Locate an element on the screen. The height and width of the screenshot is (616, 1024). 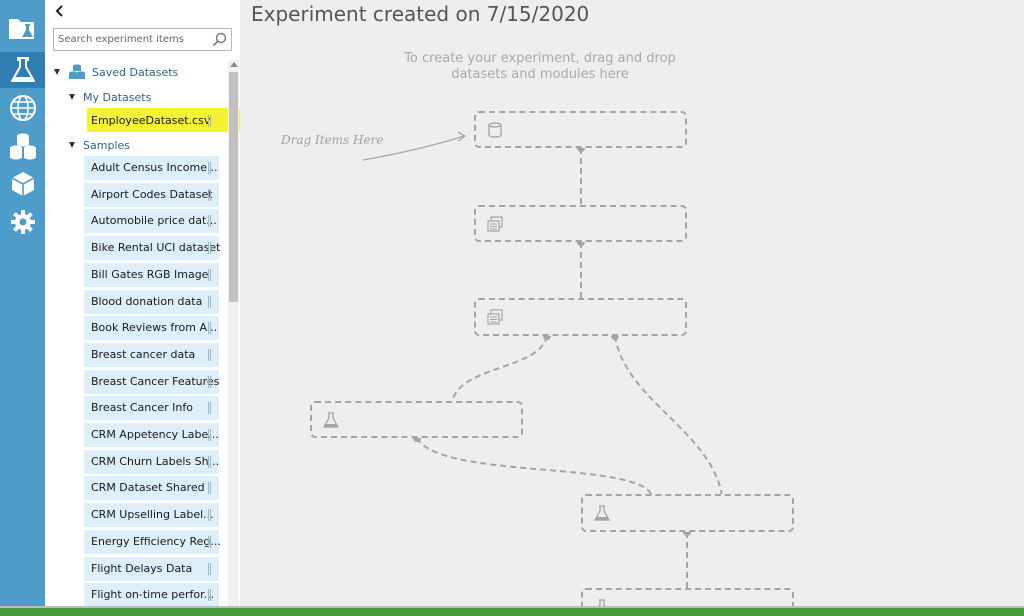
placeholder-dataset-node is located at coordinates (580, 129).